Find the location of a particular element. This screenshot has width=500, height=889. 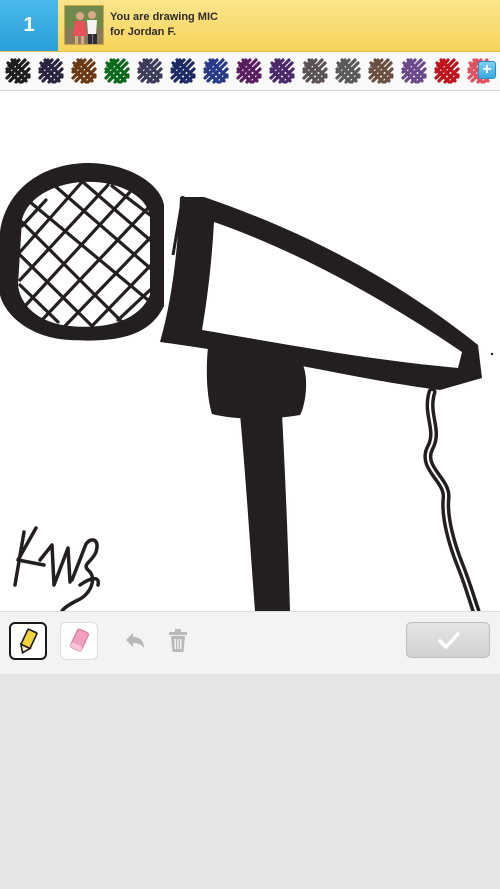

trash-icon is located at coordinates (178, 640).